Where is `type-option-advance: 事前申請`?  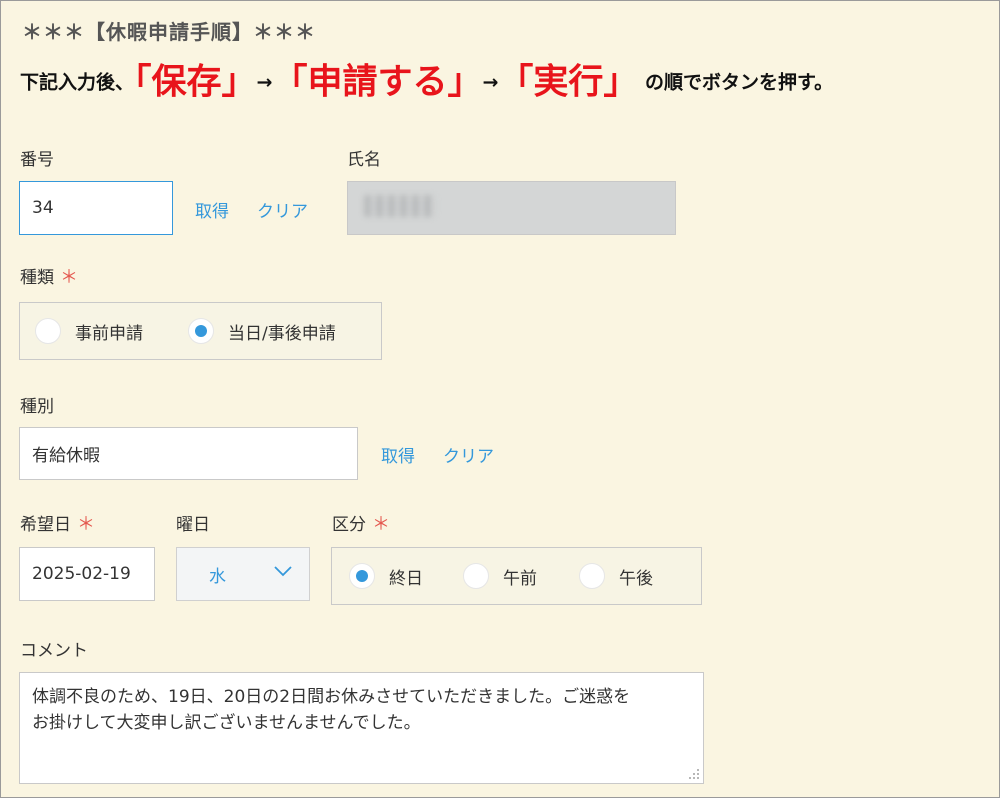 type-option-advance: 事前申請 is located at coordinates (89, 331).